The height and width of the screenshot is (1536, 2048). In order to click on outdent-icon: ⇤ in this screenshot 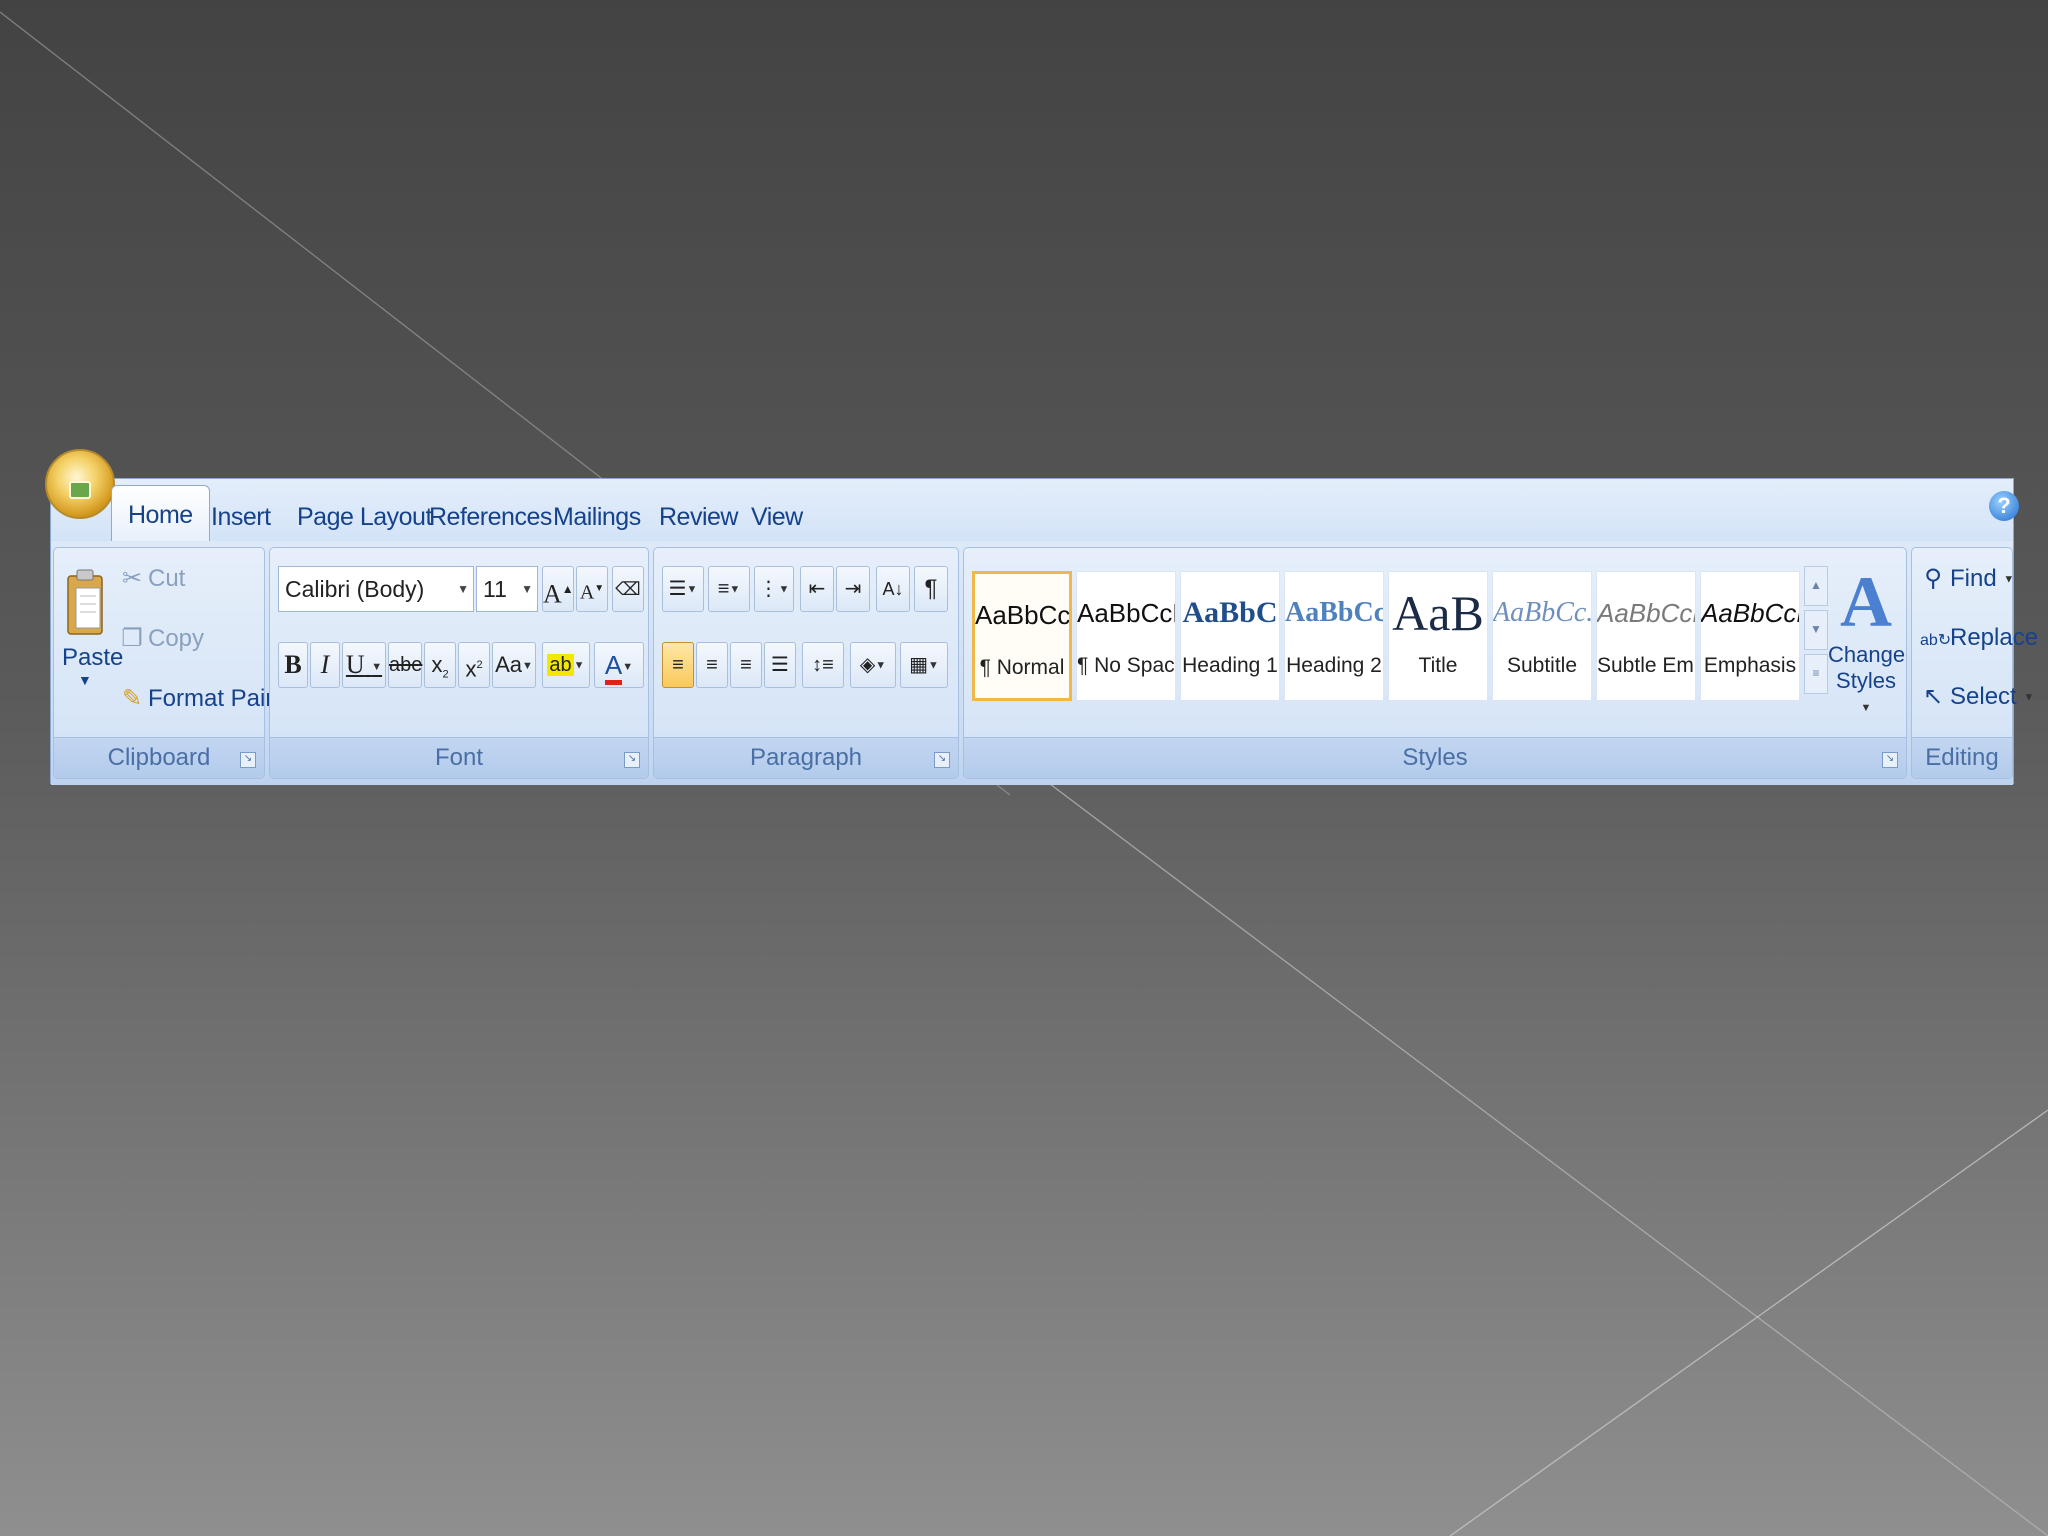, I will do `click(817, 589)`.